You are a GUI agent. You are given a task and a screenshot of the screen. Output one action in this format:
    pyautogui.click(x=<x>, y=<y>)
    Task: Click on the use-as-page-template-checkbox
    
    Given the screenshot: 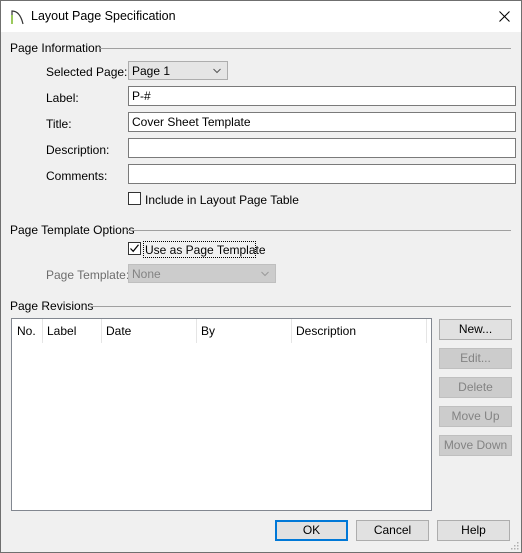 What is the action you would take?
    pyautogui.click(x=134, y=248)
    